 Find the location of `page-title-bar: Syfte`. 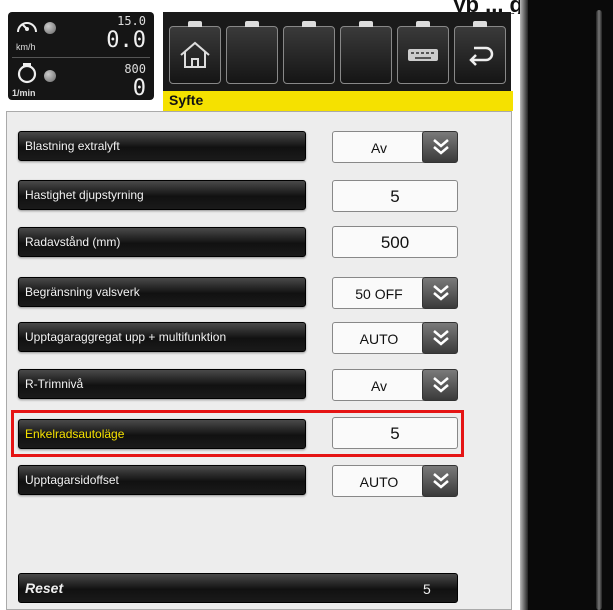

page-title-bar: Syfte is located at coordinates (338, 101).